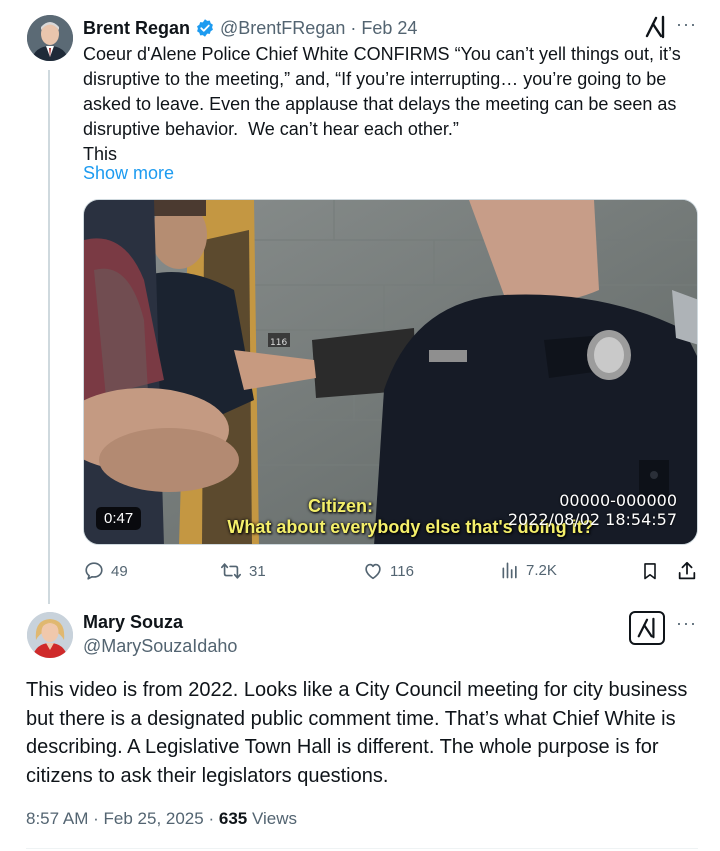  Describe the element at coordinates (278, 343) in the screenshot. I see `door-number: 116` at that location.